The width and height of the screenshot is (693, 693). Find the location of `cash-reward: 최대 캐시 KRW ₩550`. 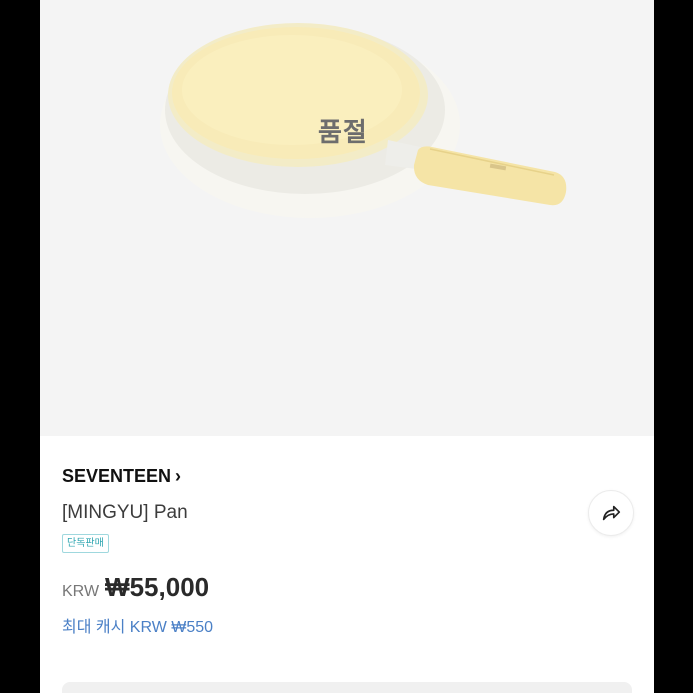

cash-reward: 최대 캐시 KRW ₩550 is located at coordinates (138, 627).